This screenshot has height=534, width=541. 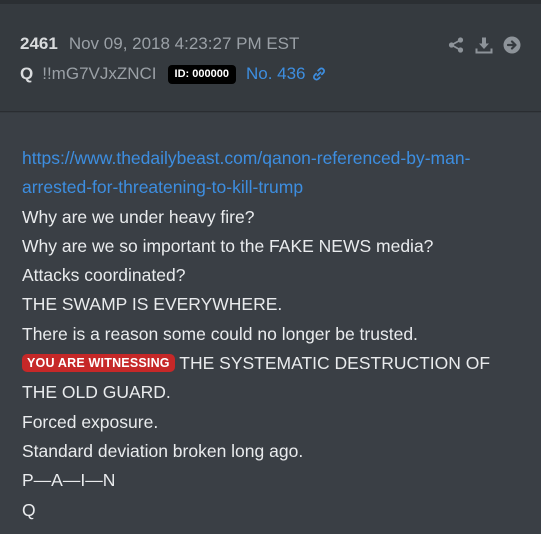 What do you see at coordinates (512, 45) in the screenshot?
I see `arrow-right-circle-icon` at bounding box center [512, 45].